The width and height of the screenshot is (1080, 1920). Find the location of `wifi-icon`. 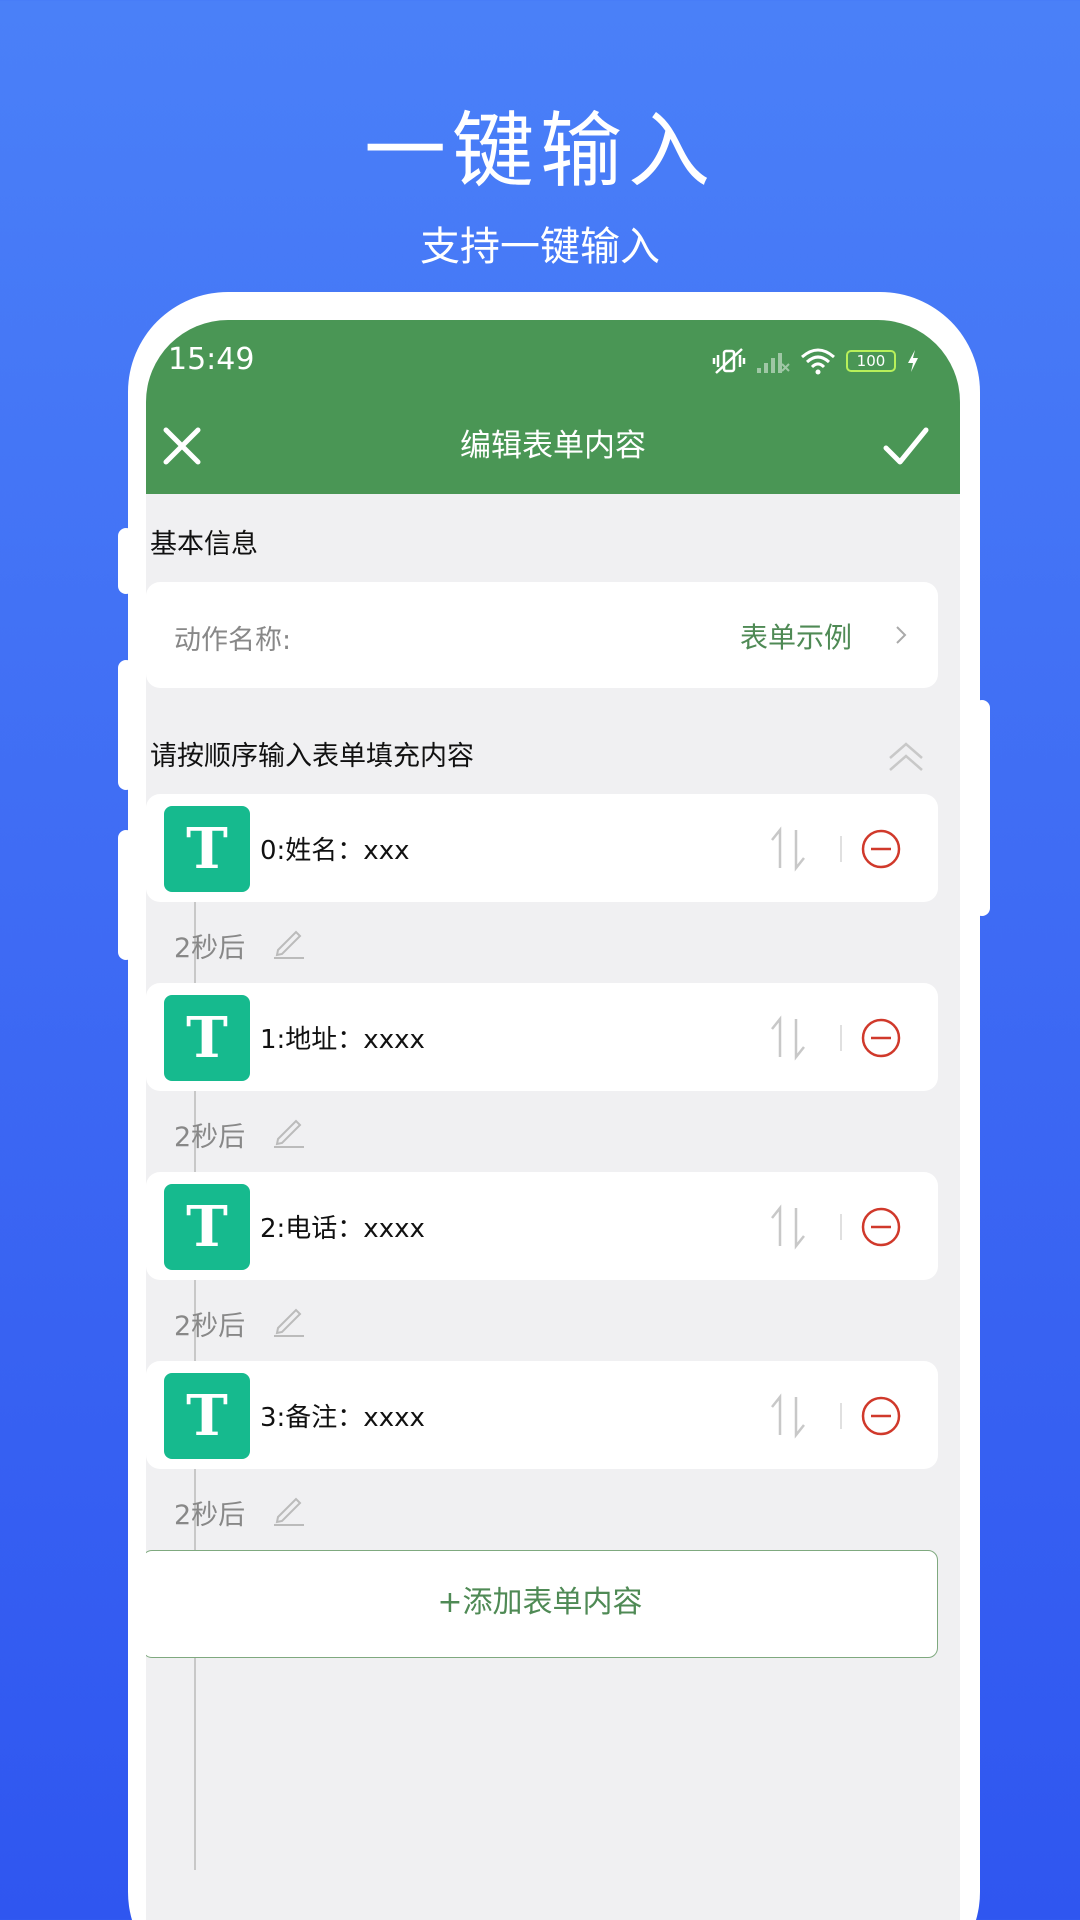

wifi-icon is located at coordinates (818, 361).